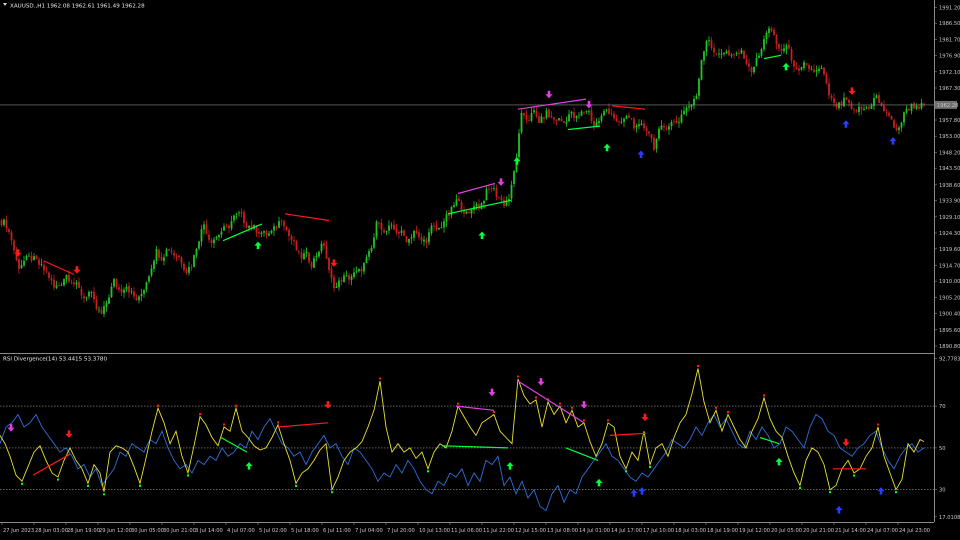 This screenshot has height=540, width=960. Describe the element at coordinates (51, 531) in the screenshot. I see `time-tick-label: 28 Jun 03:00` at that location.